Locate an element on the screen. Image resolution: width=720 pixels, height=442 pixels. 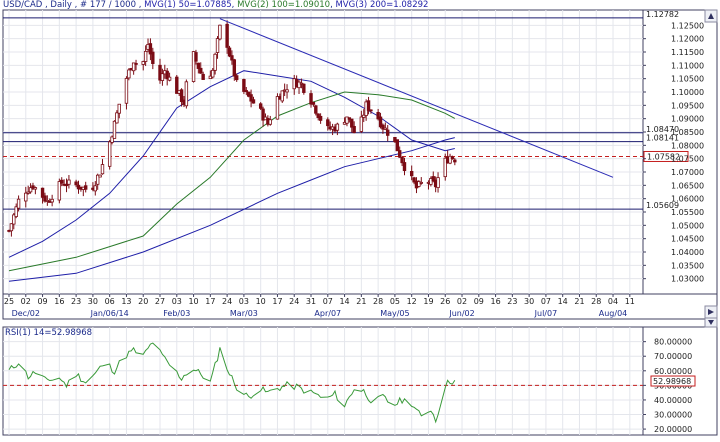
time-tick-label: 25 is located at coordinates (9, 301).